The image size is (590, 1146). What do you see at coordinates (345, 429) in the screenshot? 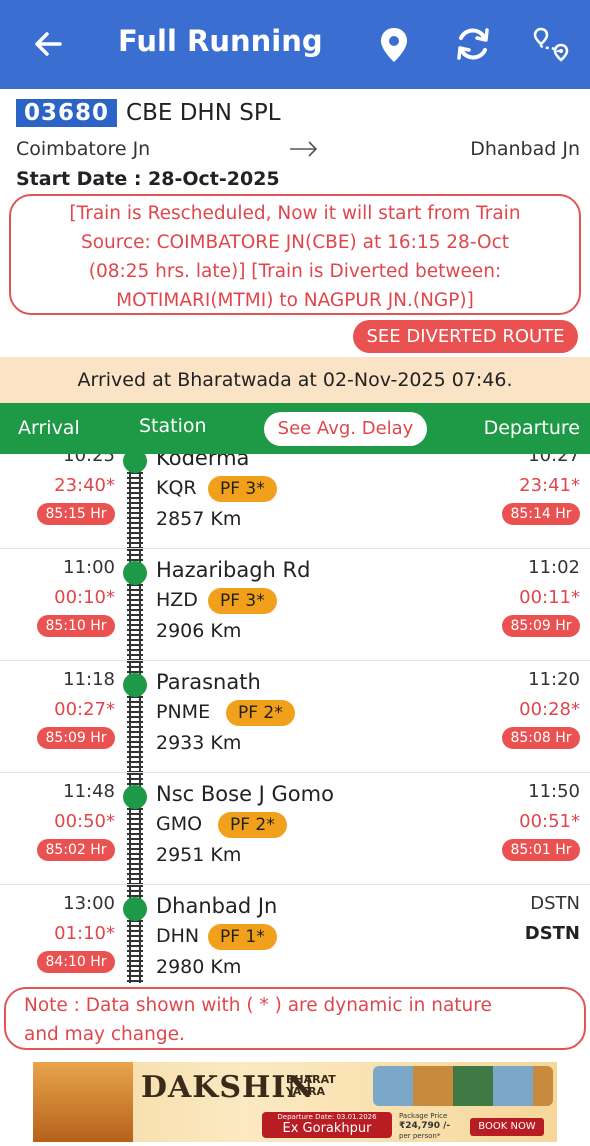
I see `see-avg-delay-button: See Avg. Delay` at bounding box center [345, 429].